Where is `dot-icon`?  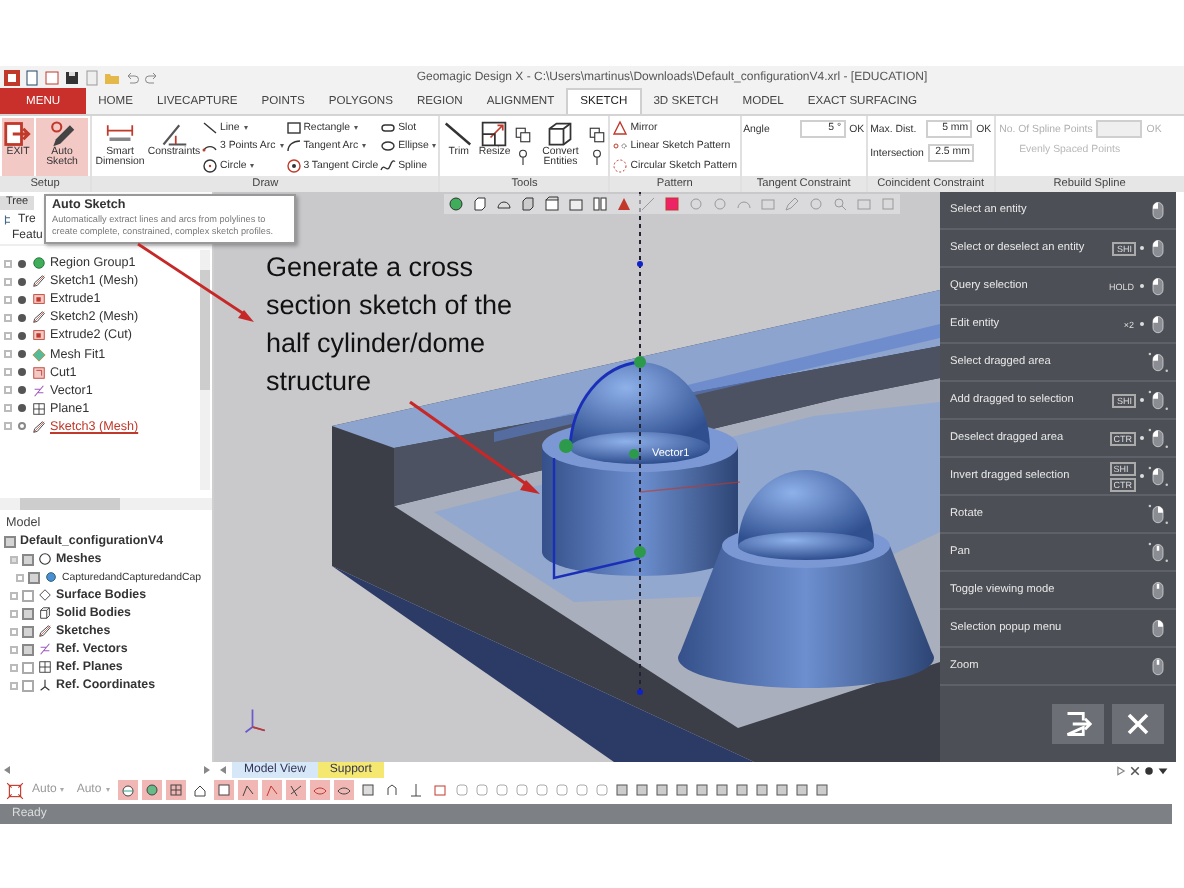 dot-icon is located at coordinates (1149, 770).